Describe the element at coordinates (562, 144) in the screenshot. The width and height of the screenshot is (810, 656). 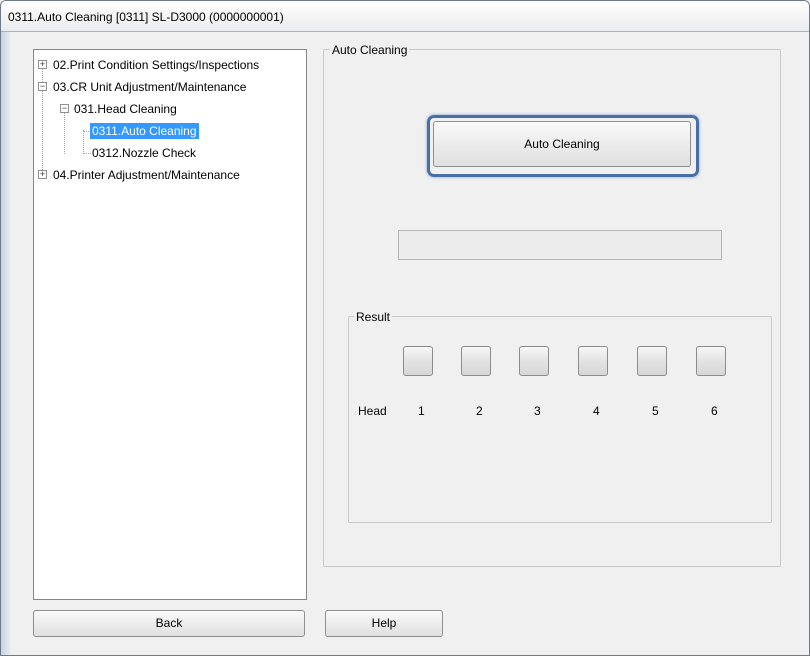
I see `auto-cleaning-button: Auto Cleaning` at that location.